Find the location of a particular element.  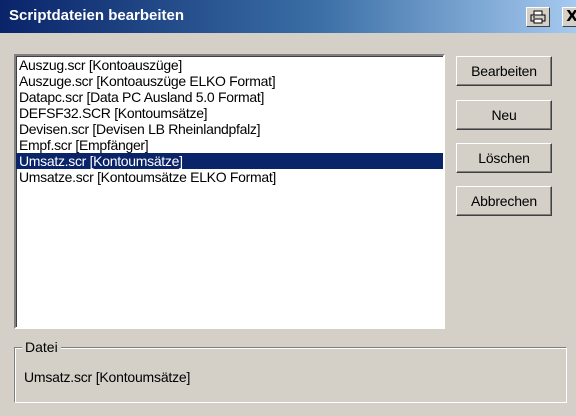

list-item: DEFSF32.SCR [Kontoumsätze] is located at coordinates (229, 113).